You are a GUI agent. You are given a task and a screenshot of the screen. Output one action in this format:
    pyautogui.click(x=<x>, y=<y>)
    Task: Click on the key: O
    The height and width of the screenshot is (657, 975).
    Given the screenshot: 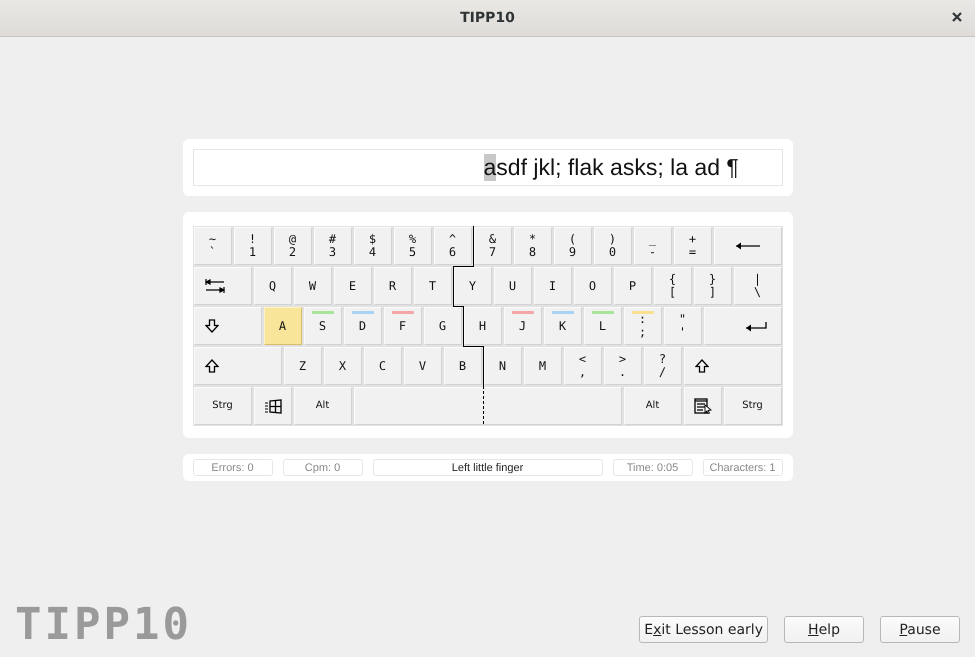 What is the action you would take?
    pyautogui.click(x=592, y=286)
    